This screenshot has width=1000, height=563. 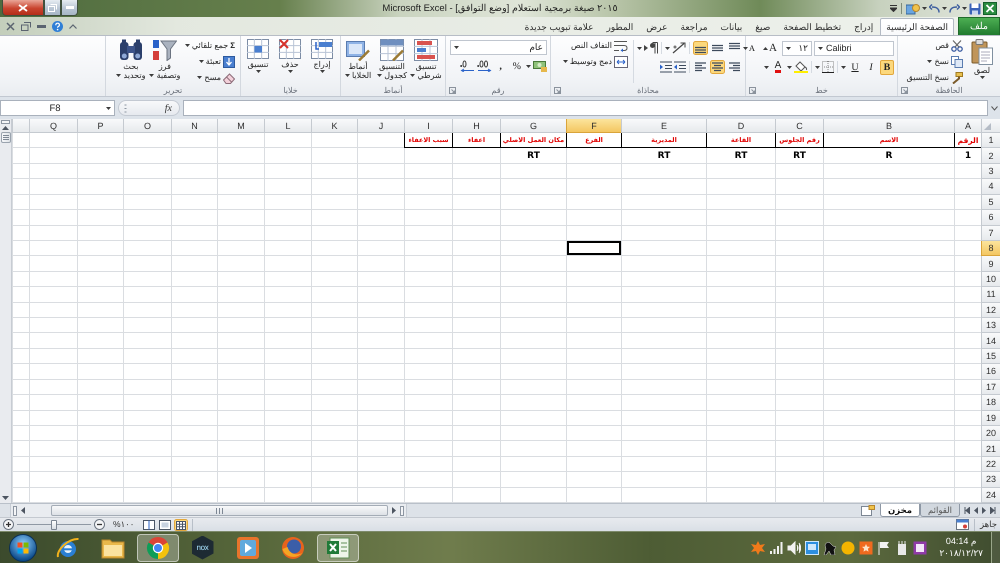 What do you see at coordinates (679, 48) in the screenshot?
I see `diagonal-arrow-icon` at bounding box center [679, 48].